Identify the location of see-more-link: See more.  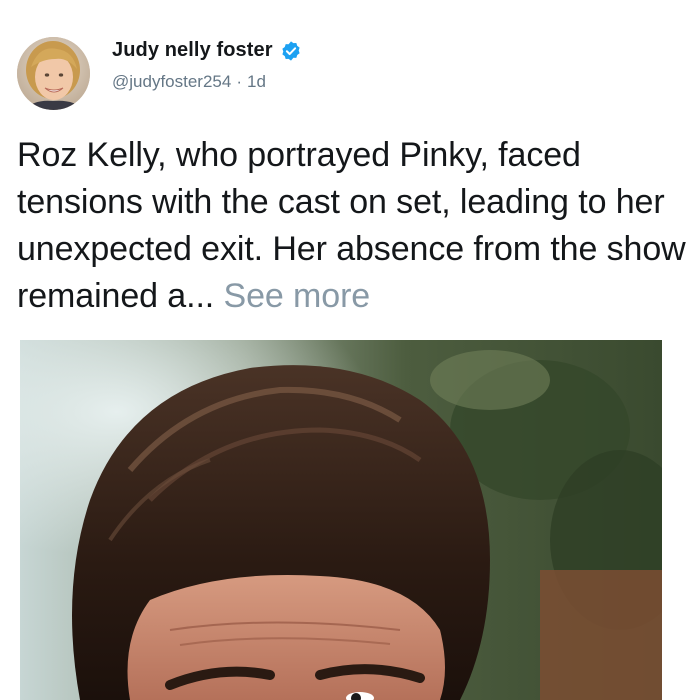
(297, 296).